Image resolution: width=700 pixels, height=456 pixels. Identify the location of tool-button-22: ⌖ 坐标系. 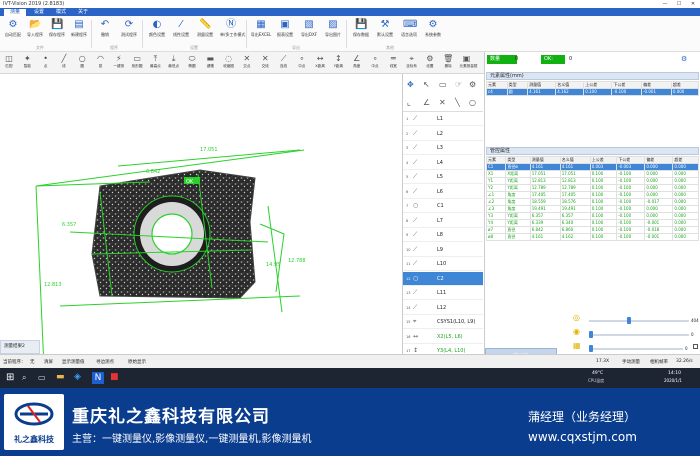
(412, 63).